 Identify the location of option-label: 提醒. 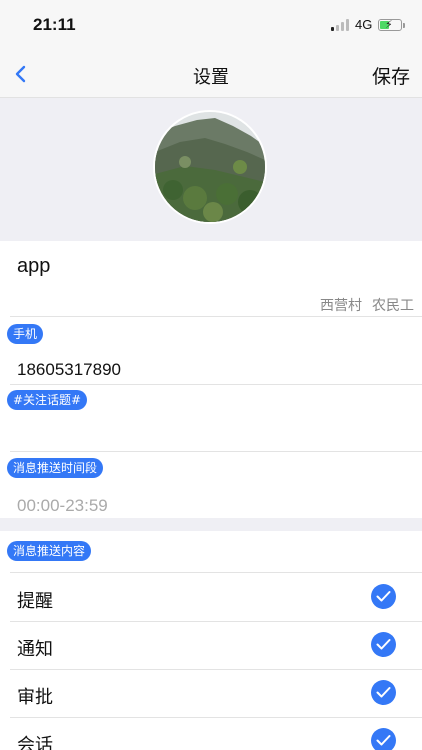
(35, 601).